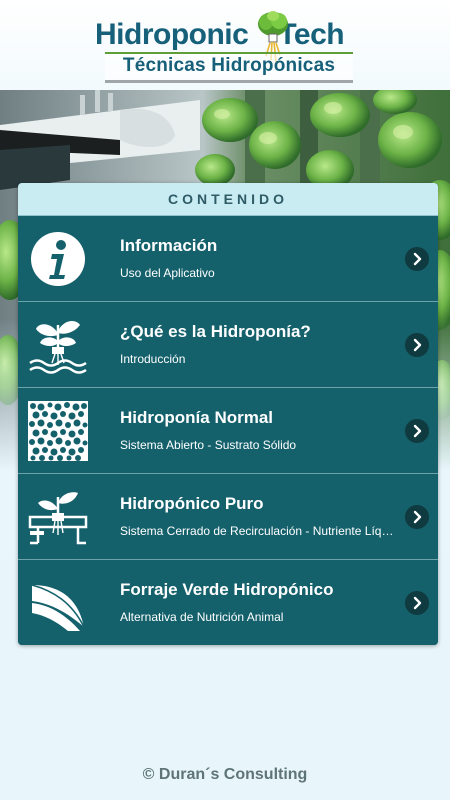  What do you see at coordinates (169, 245) in the screenshot?
I see `menu-item-title: Información` at bounding box center [169, 245].